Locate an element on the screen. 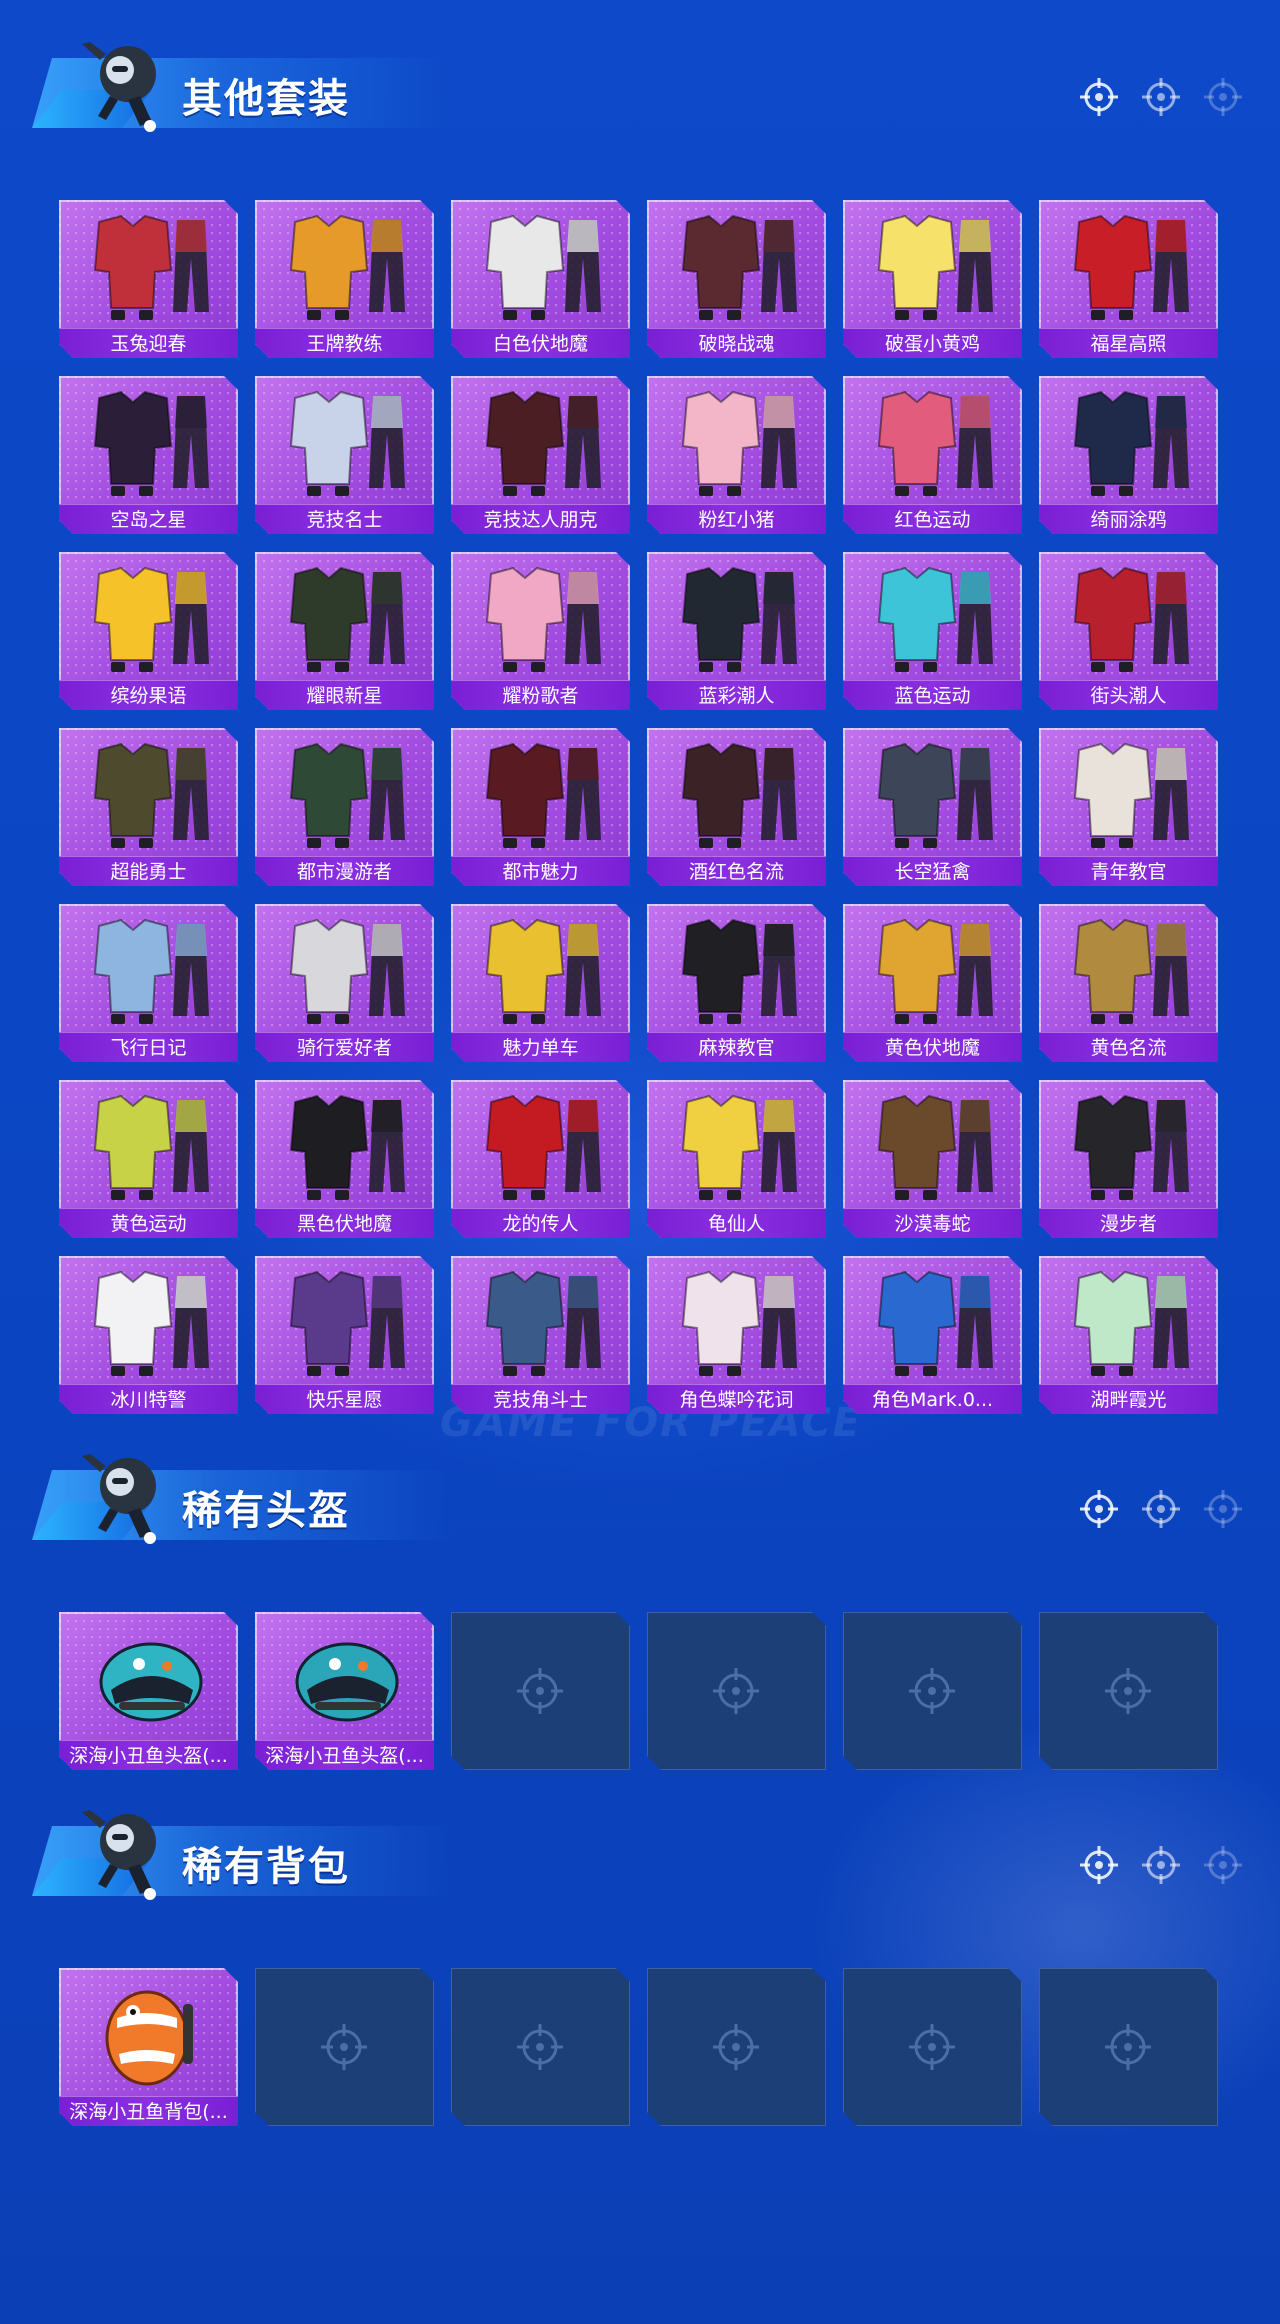 This screenshot has height=2324, width=1280. item-card: 长空猛禽 is located at coordinates (932, 807).